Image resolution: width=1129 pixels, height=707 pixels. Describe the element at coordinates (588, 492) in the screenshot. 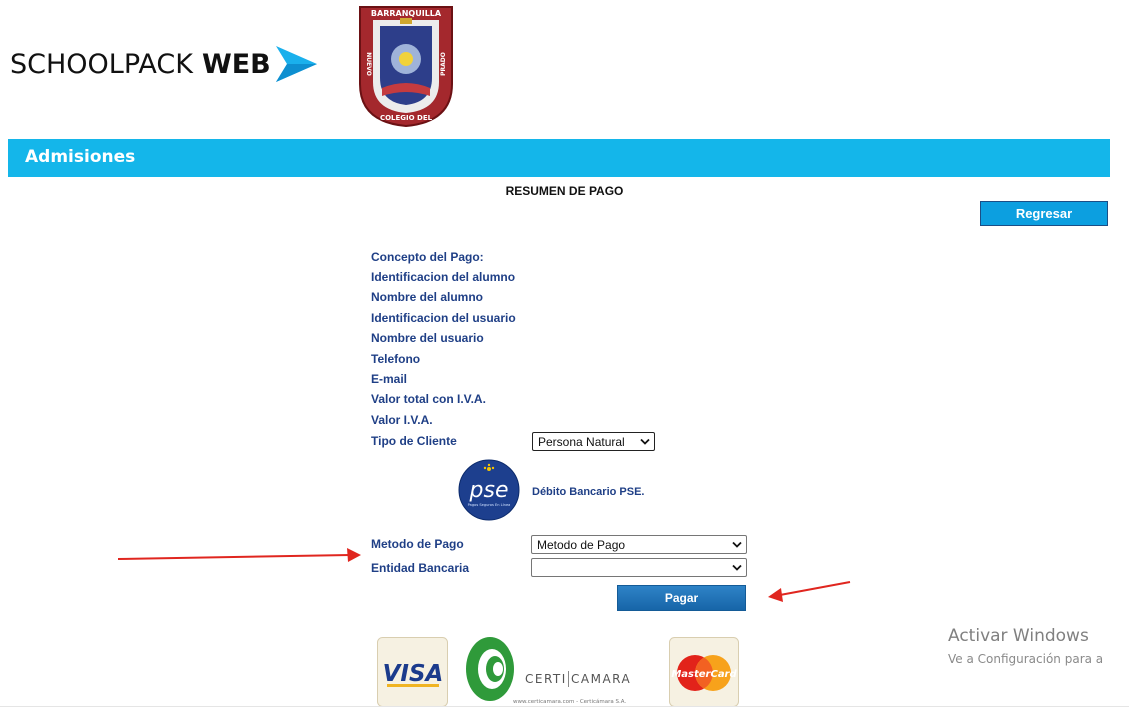

I see `pse-label: Débito Bancario PSE.` at that location.